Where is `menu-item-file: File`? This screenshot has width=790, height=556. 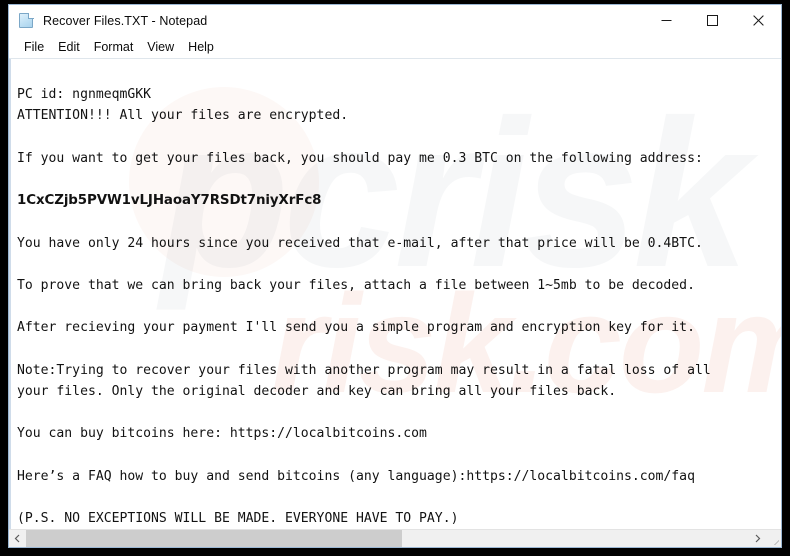 menu-item-file: File is located at coordinates (34, 47).